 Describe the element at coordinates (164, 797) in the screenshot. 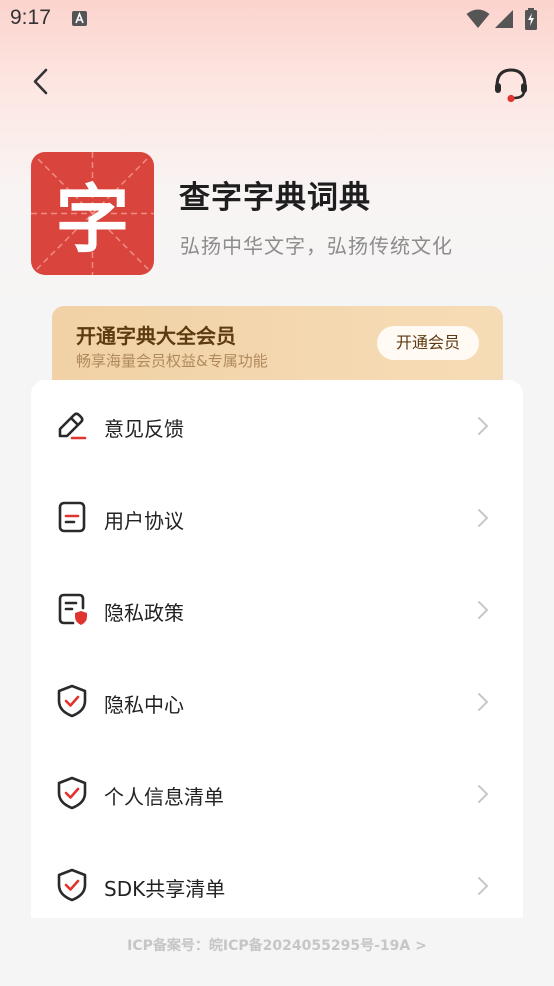

I see `menu-item-label: 个人信息清单` at that location.